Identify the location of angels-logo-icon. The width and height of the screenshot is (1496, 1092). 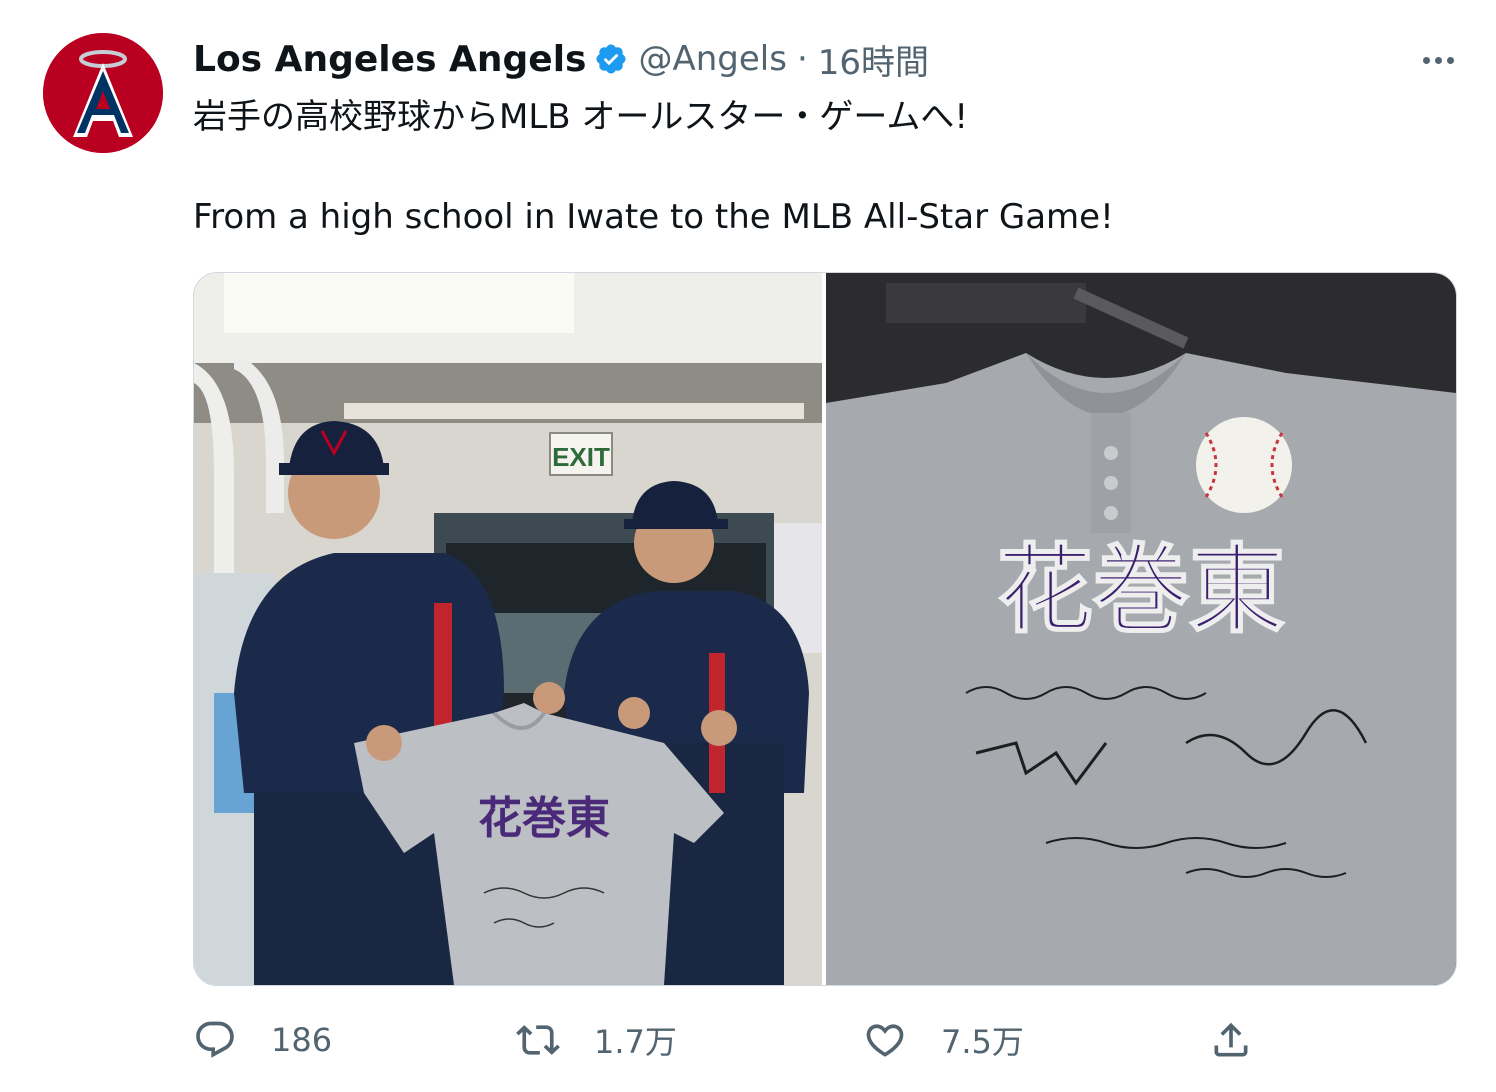
(103, 93).